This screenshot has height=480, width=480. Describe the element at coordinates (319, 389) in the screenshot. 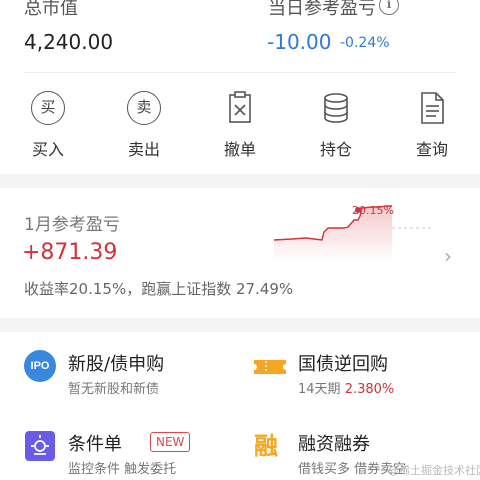

I see `repo-term: 14天期` at that location.